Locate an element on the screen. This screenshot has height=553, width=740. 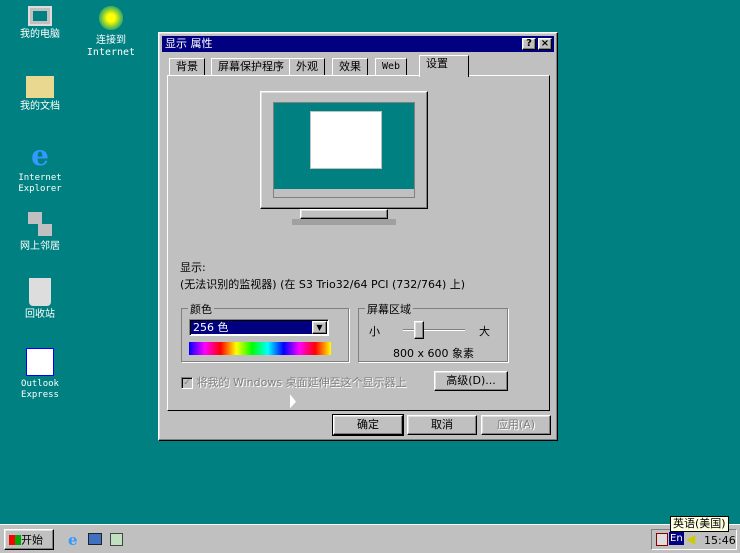
desktop-icon-ie: e Internet Explorer is located at coordinates (40, 168).